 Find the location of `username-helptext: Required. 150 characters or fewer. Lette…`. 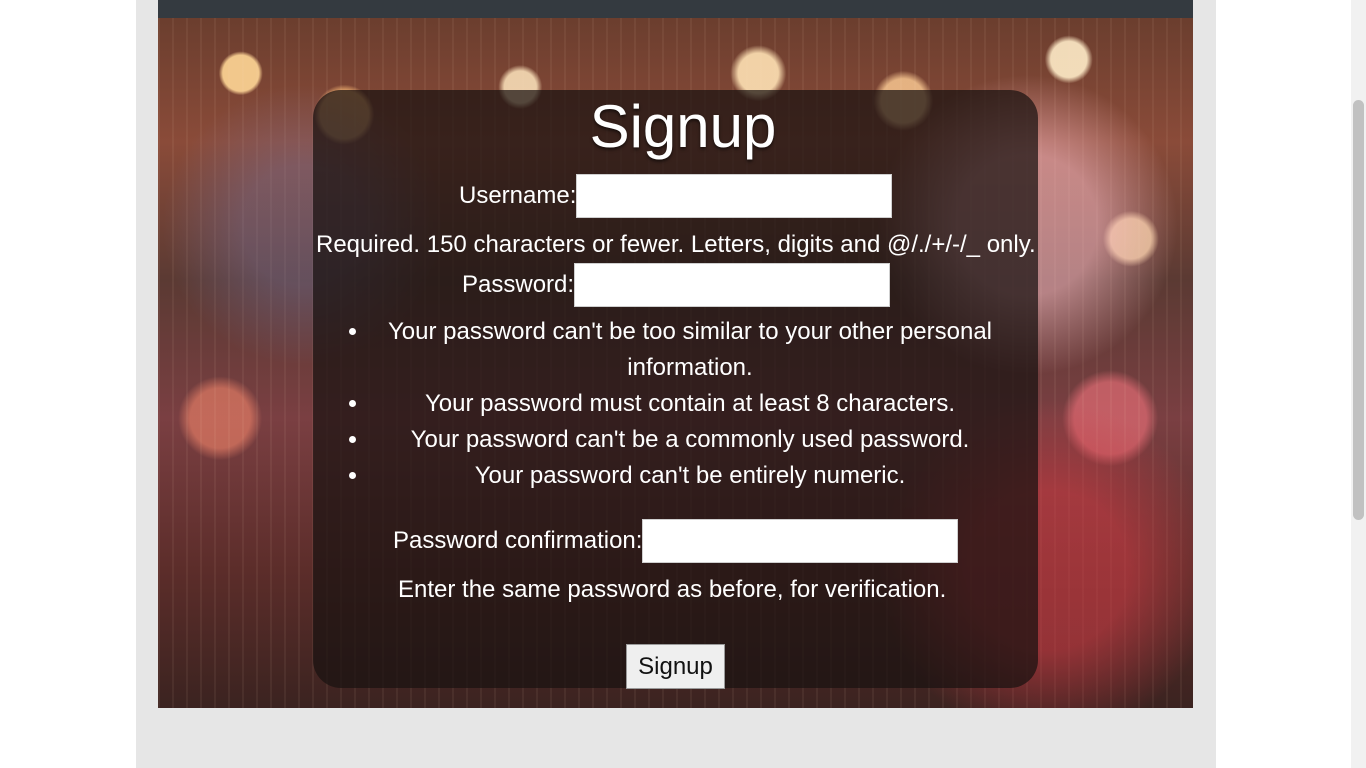

username-helptext: Required. 150 characters or fewer. Lette… is located at coordinates (676, 244).